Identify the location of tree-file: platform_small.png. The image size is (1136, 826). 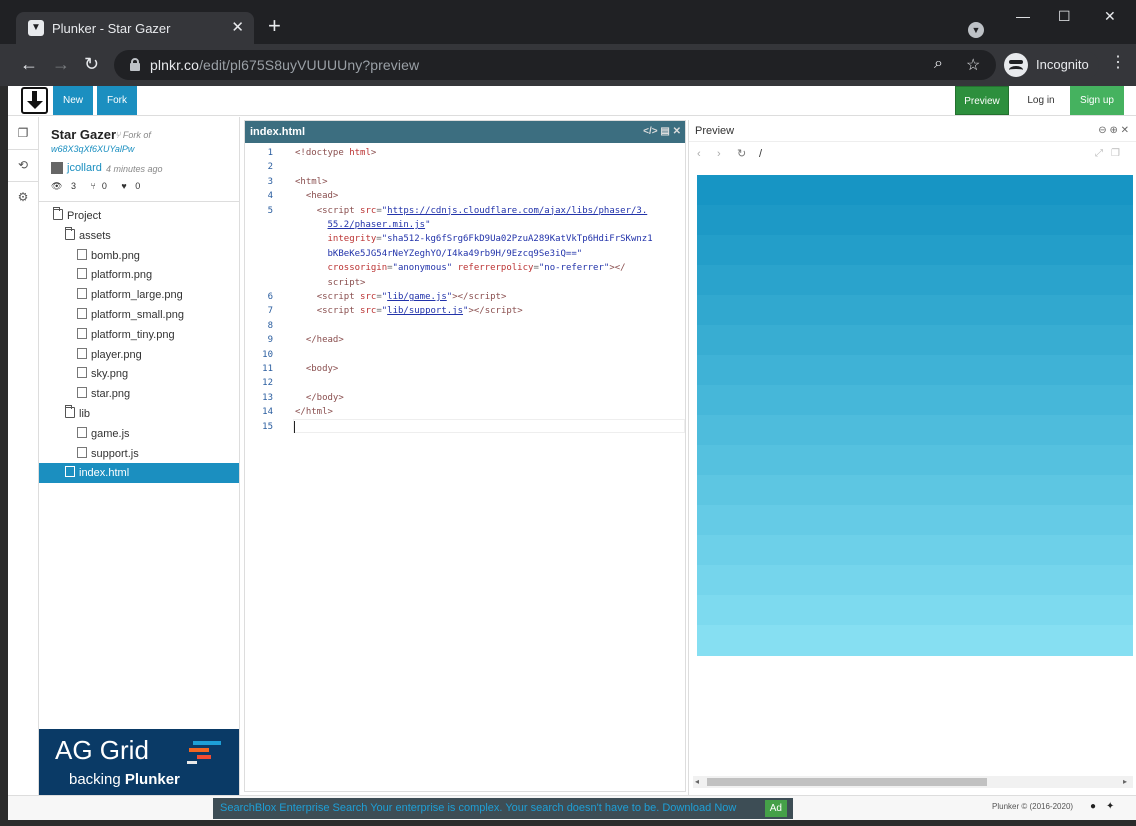
(139, 315).